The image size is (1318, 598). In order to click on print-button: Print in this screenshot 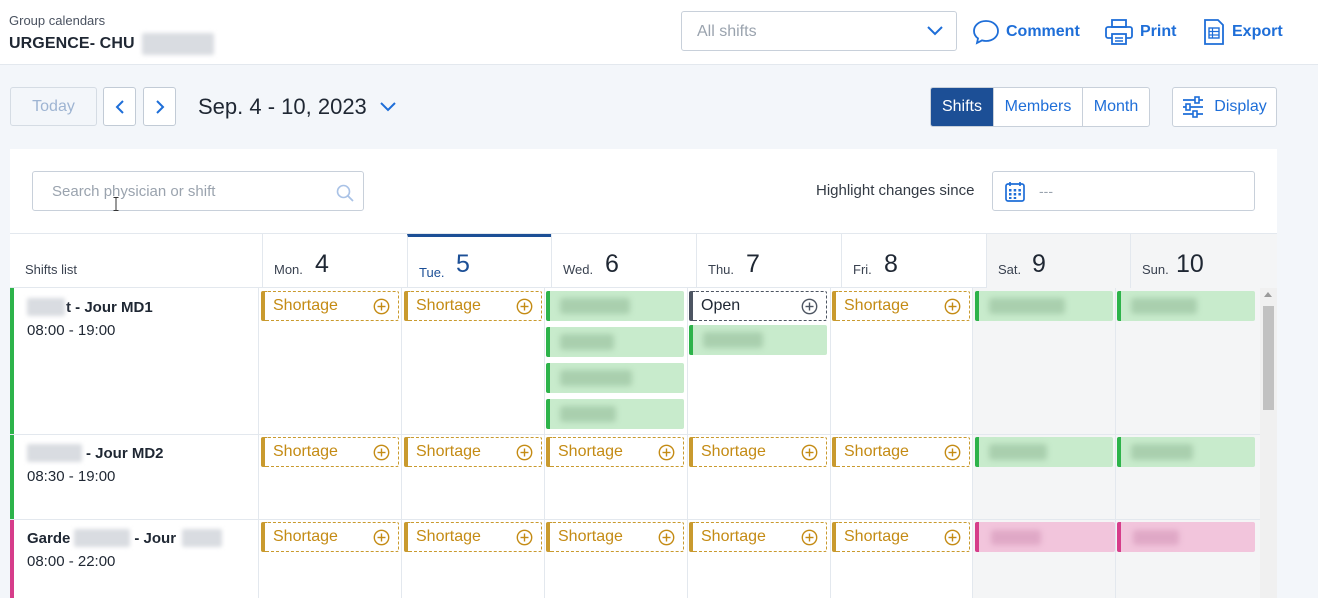, I will do `click(1140, 32)`.